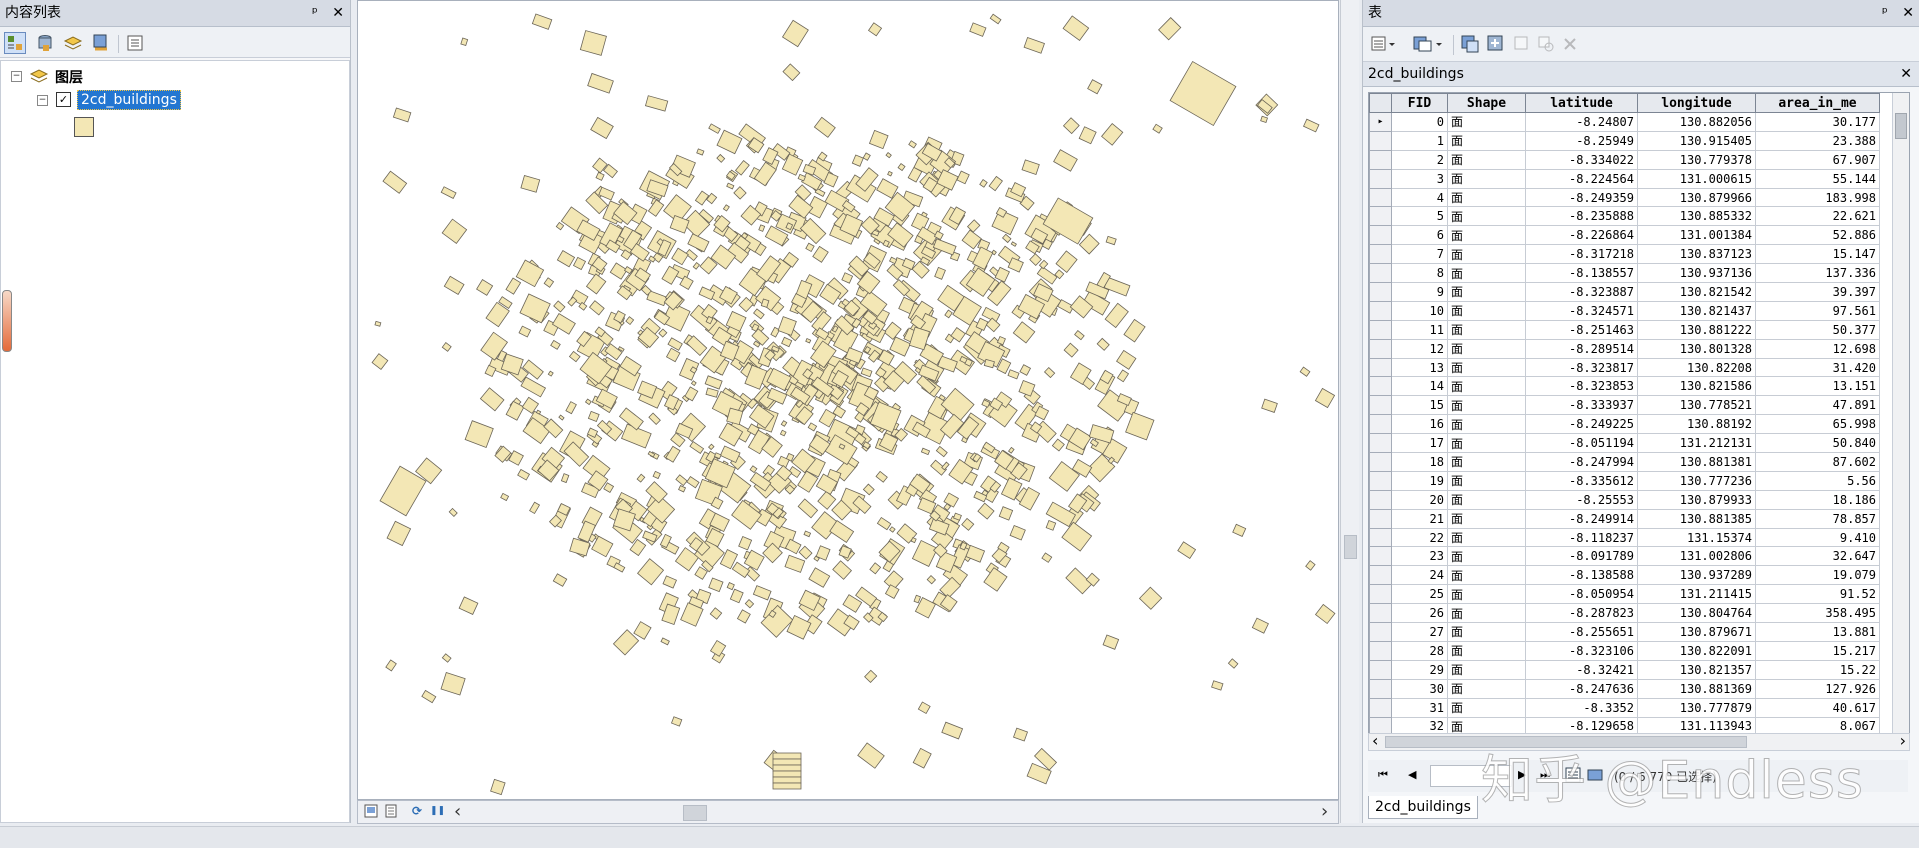 The height and width of the screenshot is (848, 1919). Describe the element at coordinates (1412, 774) in the screenshot. I see `previous-record-button: ◀` at that location.